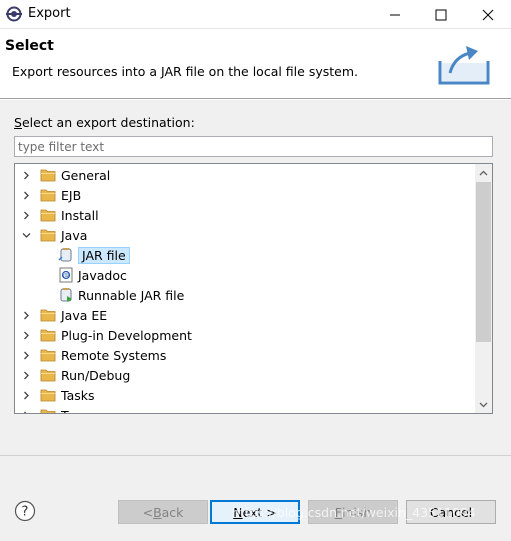 The width and height of the screenshot is (511, 541). I want to click on tree-item: Install, so click(245, 215).